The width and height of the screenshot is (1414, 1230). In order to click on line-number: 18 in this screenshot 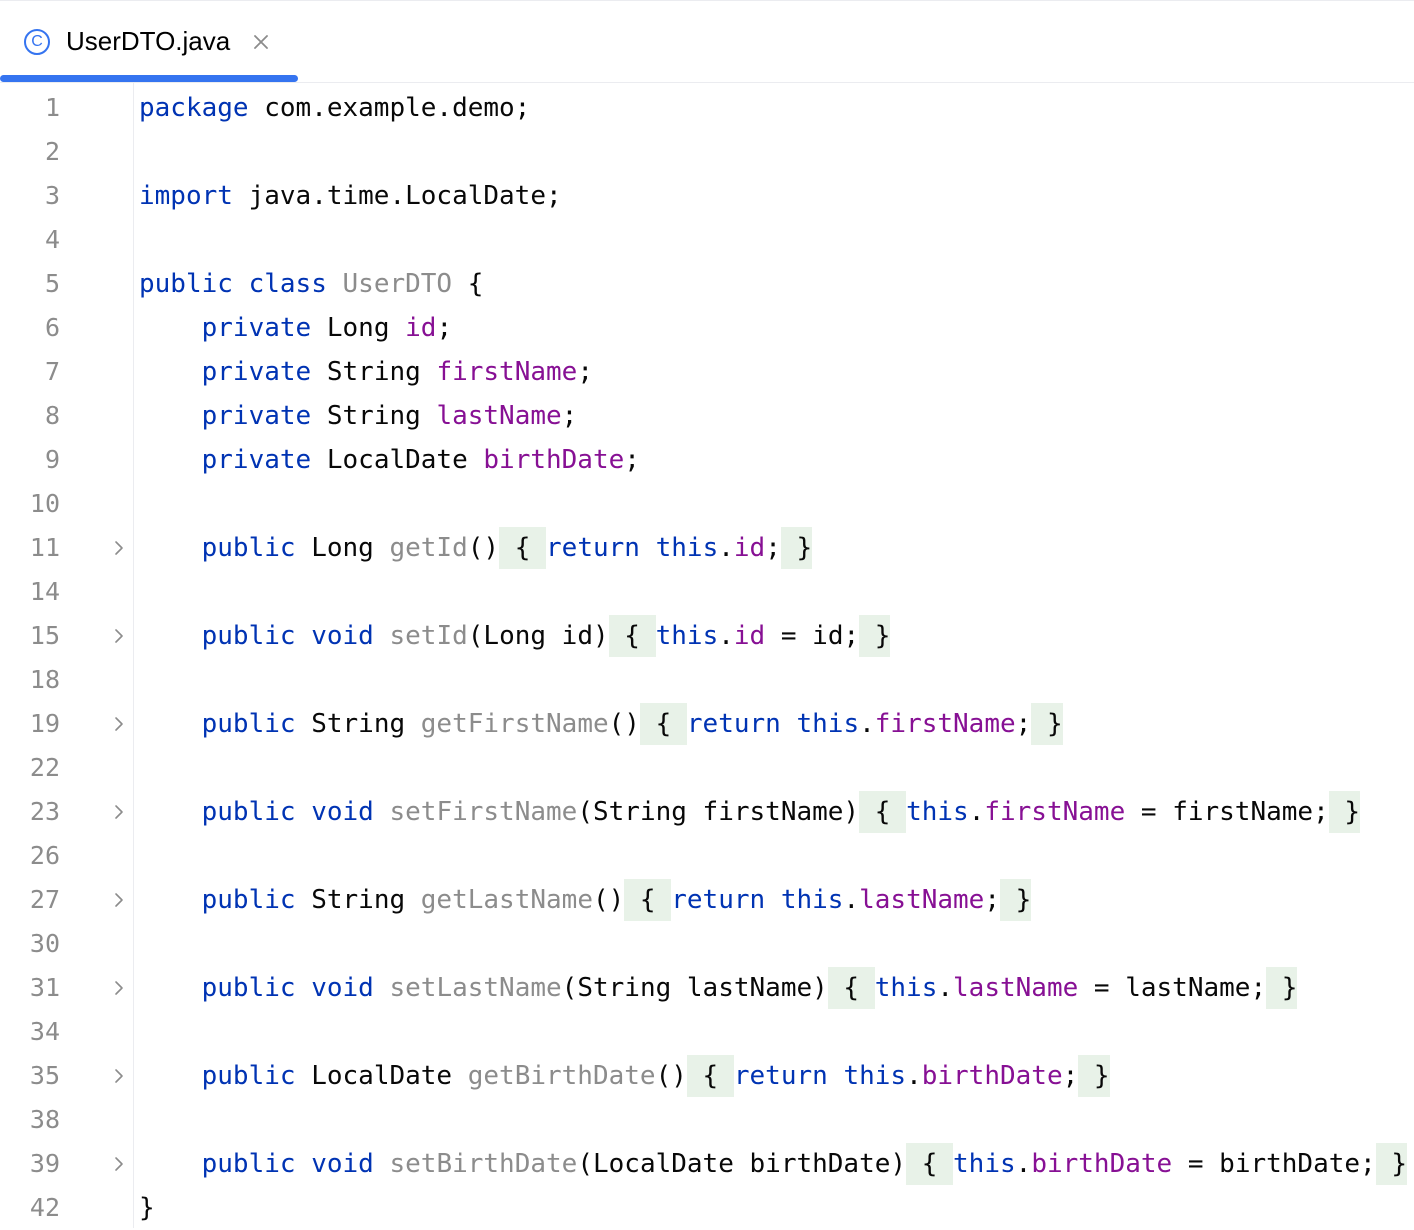, I will do `click(44, 679)`.